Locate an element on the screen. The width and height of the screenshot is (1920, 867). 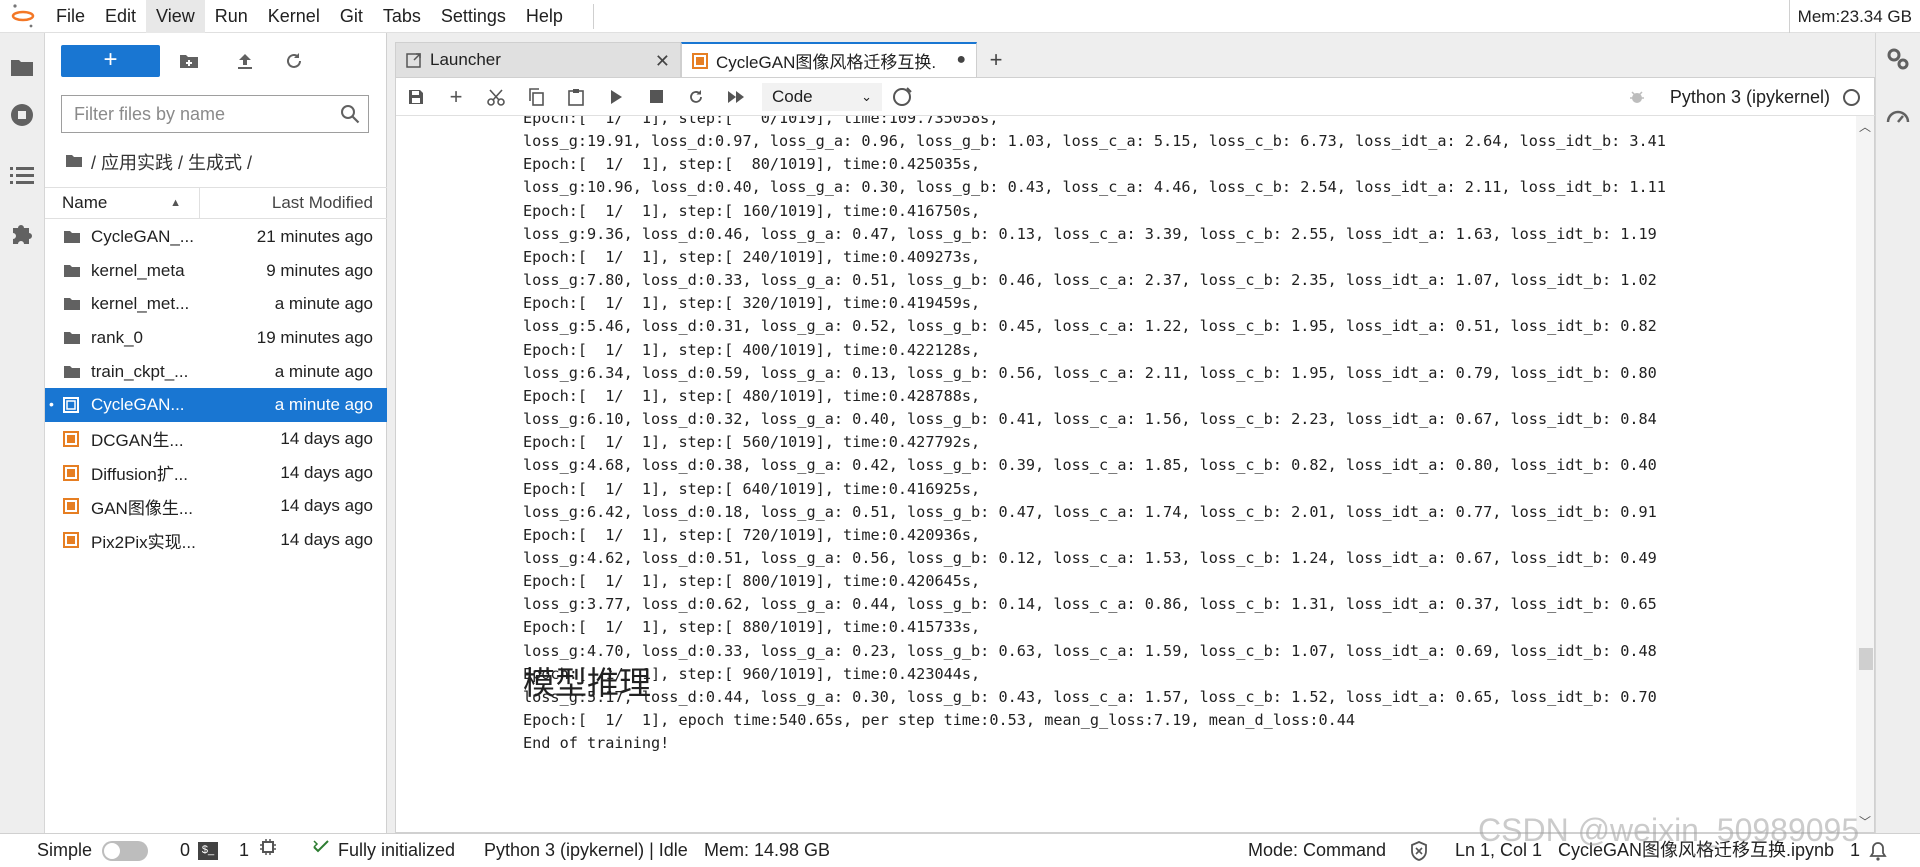
kernel-status-text: Python 3 (ipykernel) | Idle is located at coordinates (586, 850).